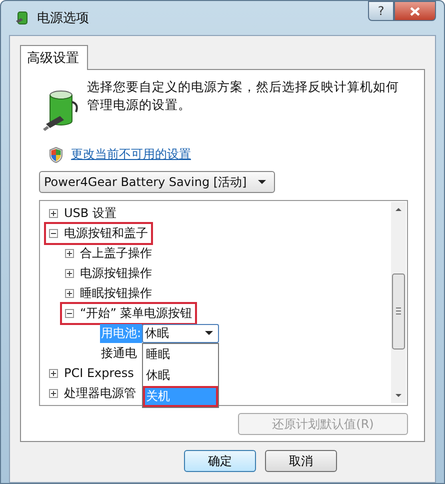  Describe the element at coordinates (119, 353) in the screenshot. I see `setting-label: 接通电` at that location.